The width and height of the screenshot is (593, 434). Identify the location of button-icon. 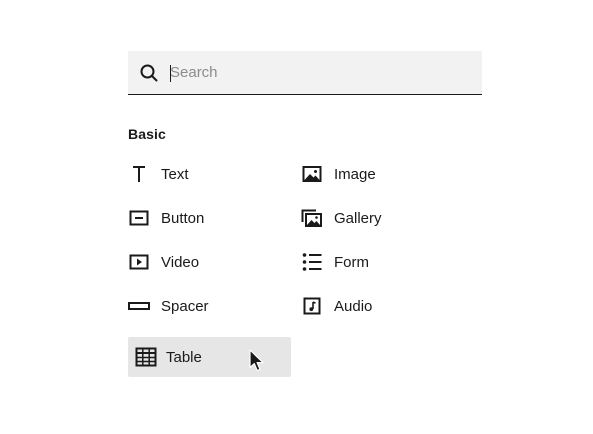
(139, 218).